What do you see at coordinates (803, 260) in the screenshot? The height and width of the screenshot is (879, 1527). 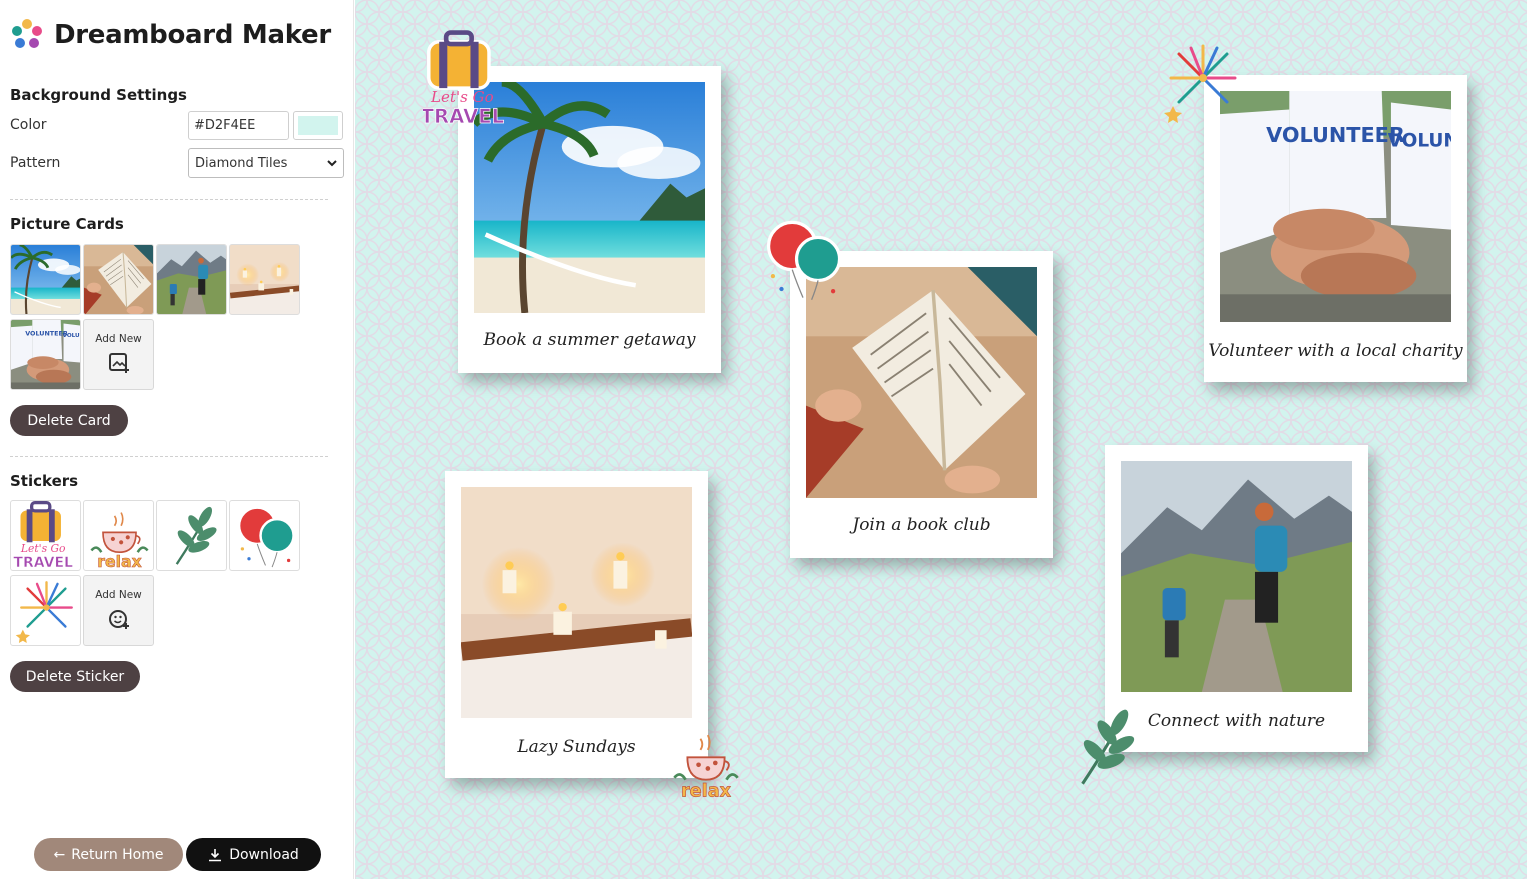 I see `sticker-balloons` at bounding box center [803, 260].